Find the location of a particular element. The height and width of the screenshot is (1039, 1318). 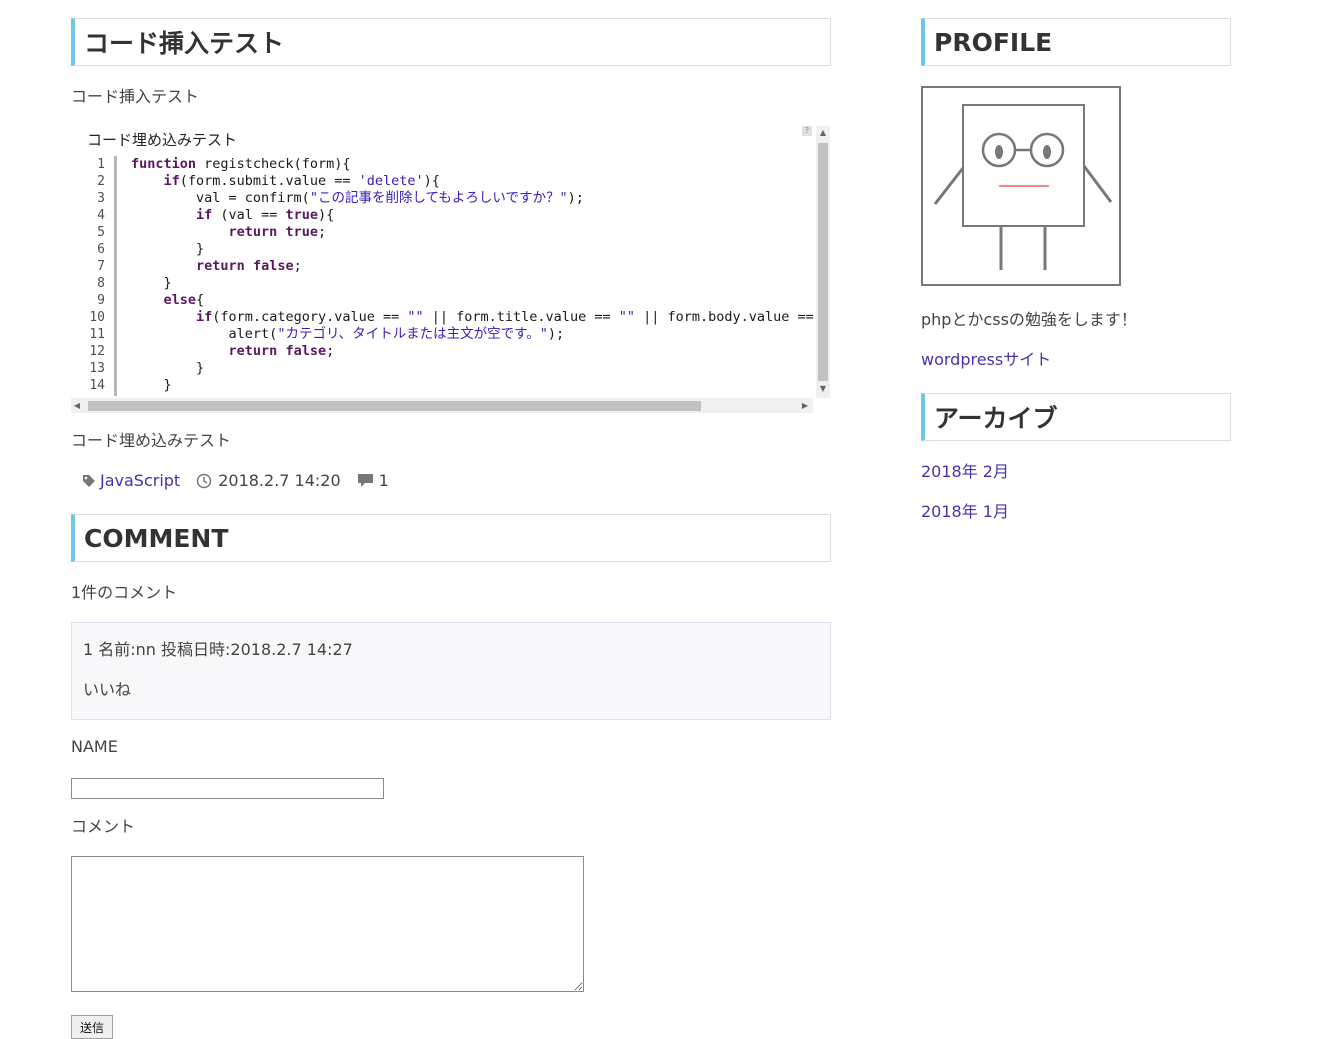

line-number: 2 is located at coordinates (101, 181).